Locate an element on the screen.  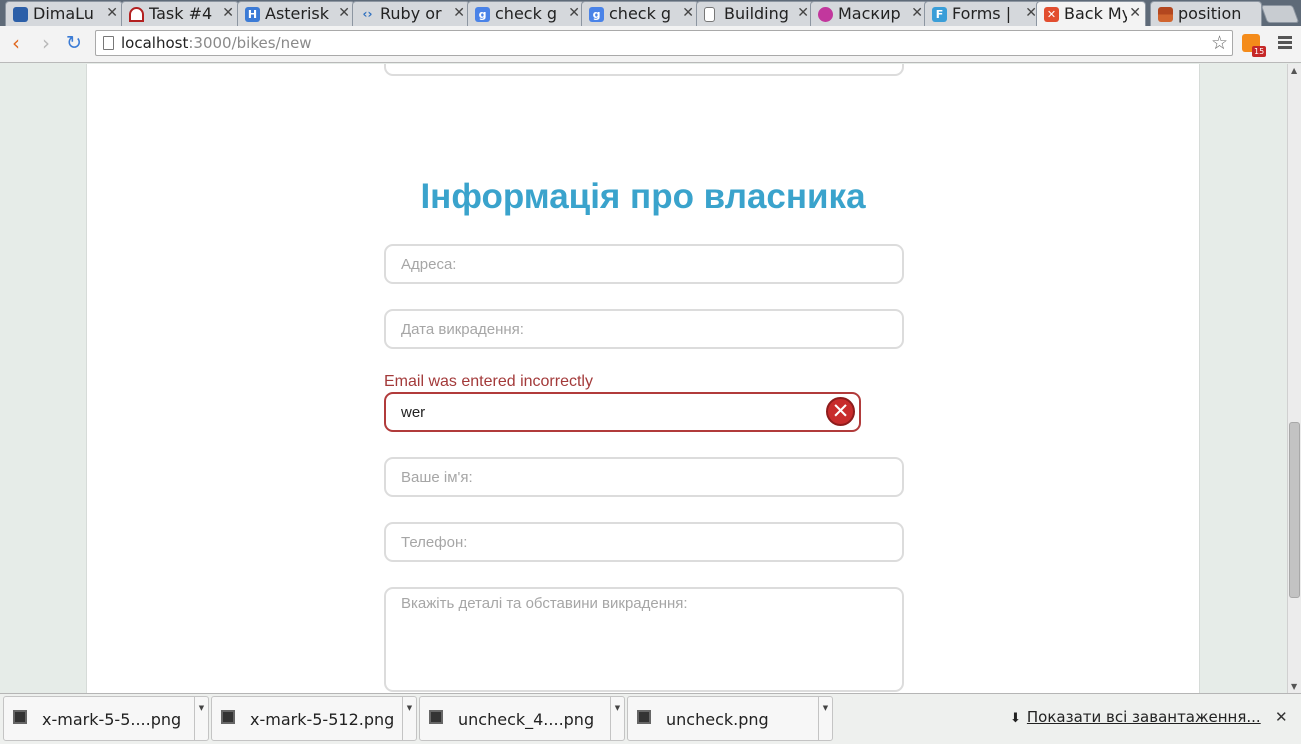
download-filename: x-mark-5-512.png is located at coordinates (322, 719).